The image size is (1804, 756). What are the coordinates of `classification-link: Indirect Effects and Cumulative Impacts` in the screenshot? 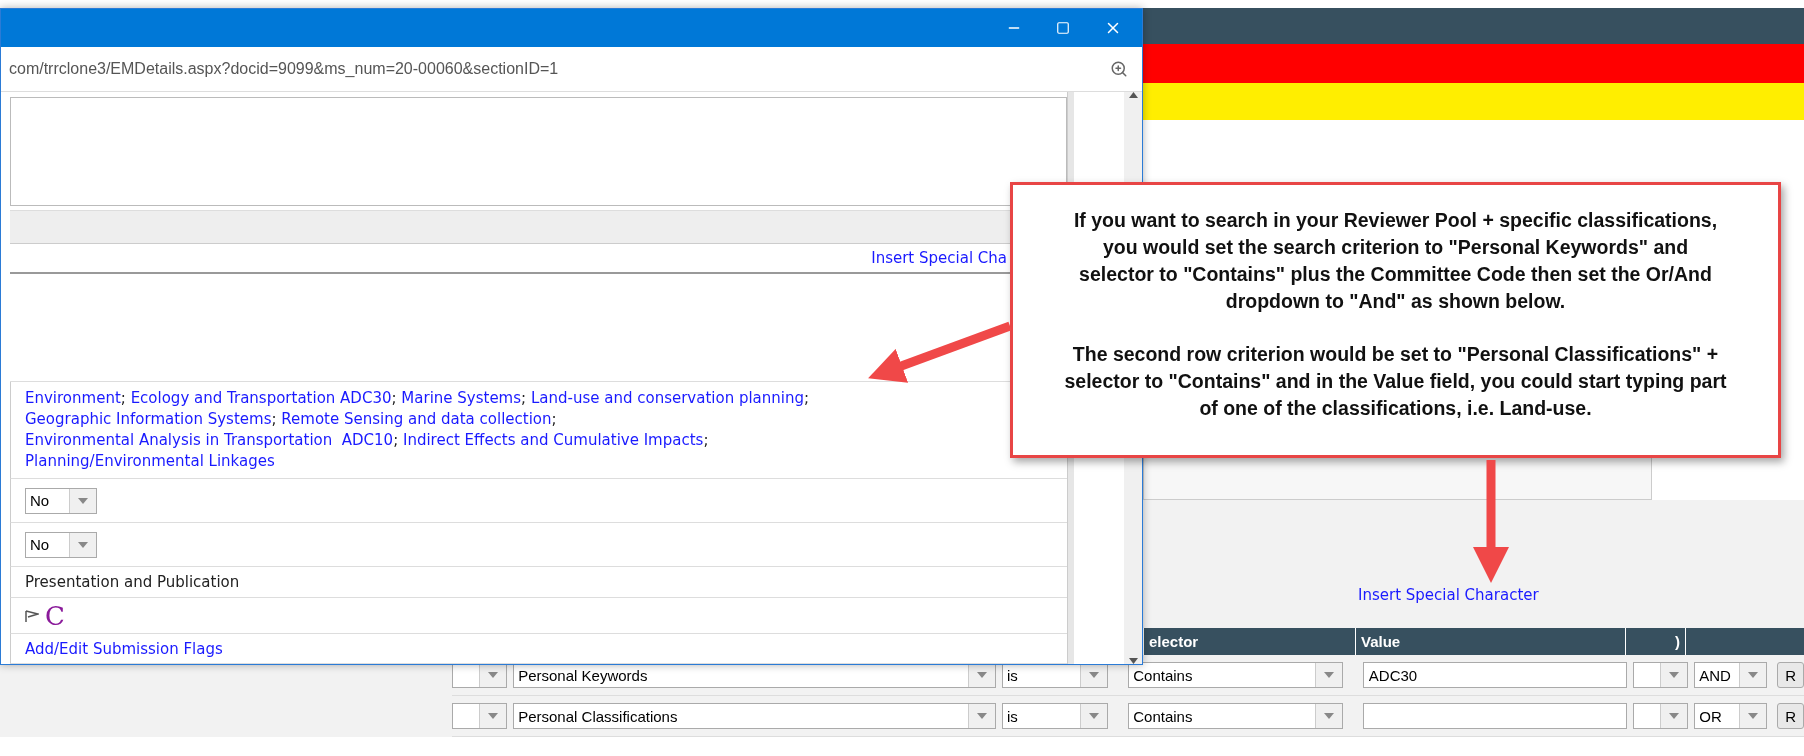 It's located at (553, 440).